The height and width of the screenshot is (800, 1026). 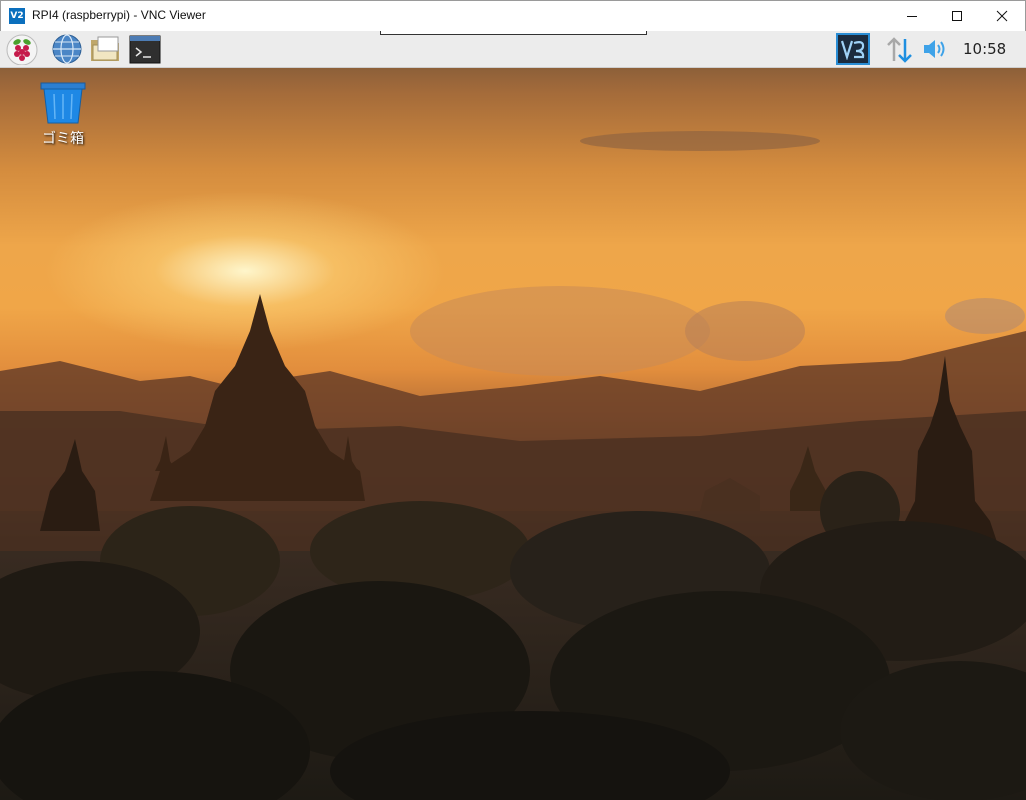 I want to click on raspberry-menu-button, so click(x=22, y=49).